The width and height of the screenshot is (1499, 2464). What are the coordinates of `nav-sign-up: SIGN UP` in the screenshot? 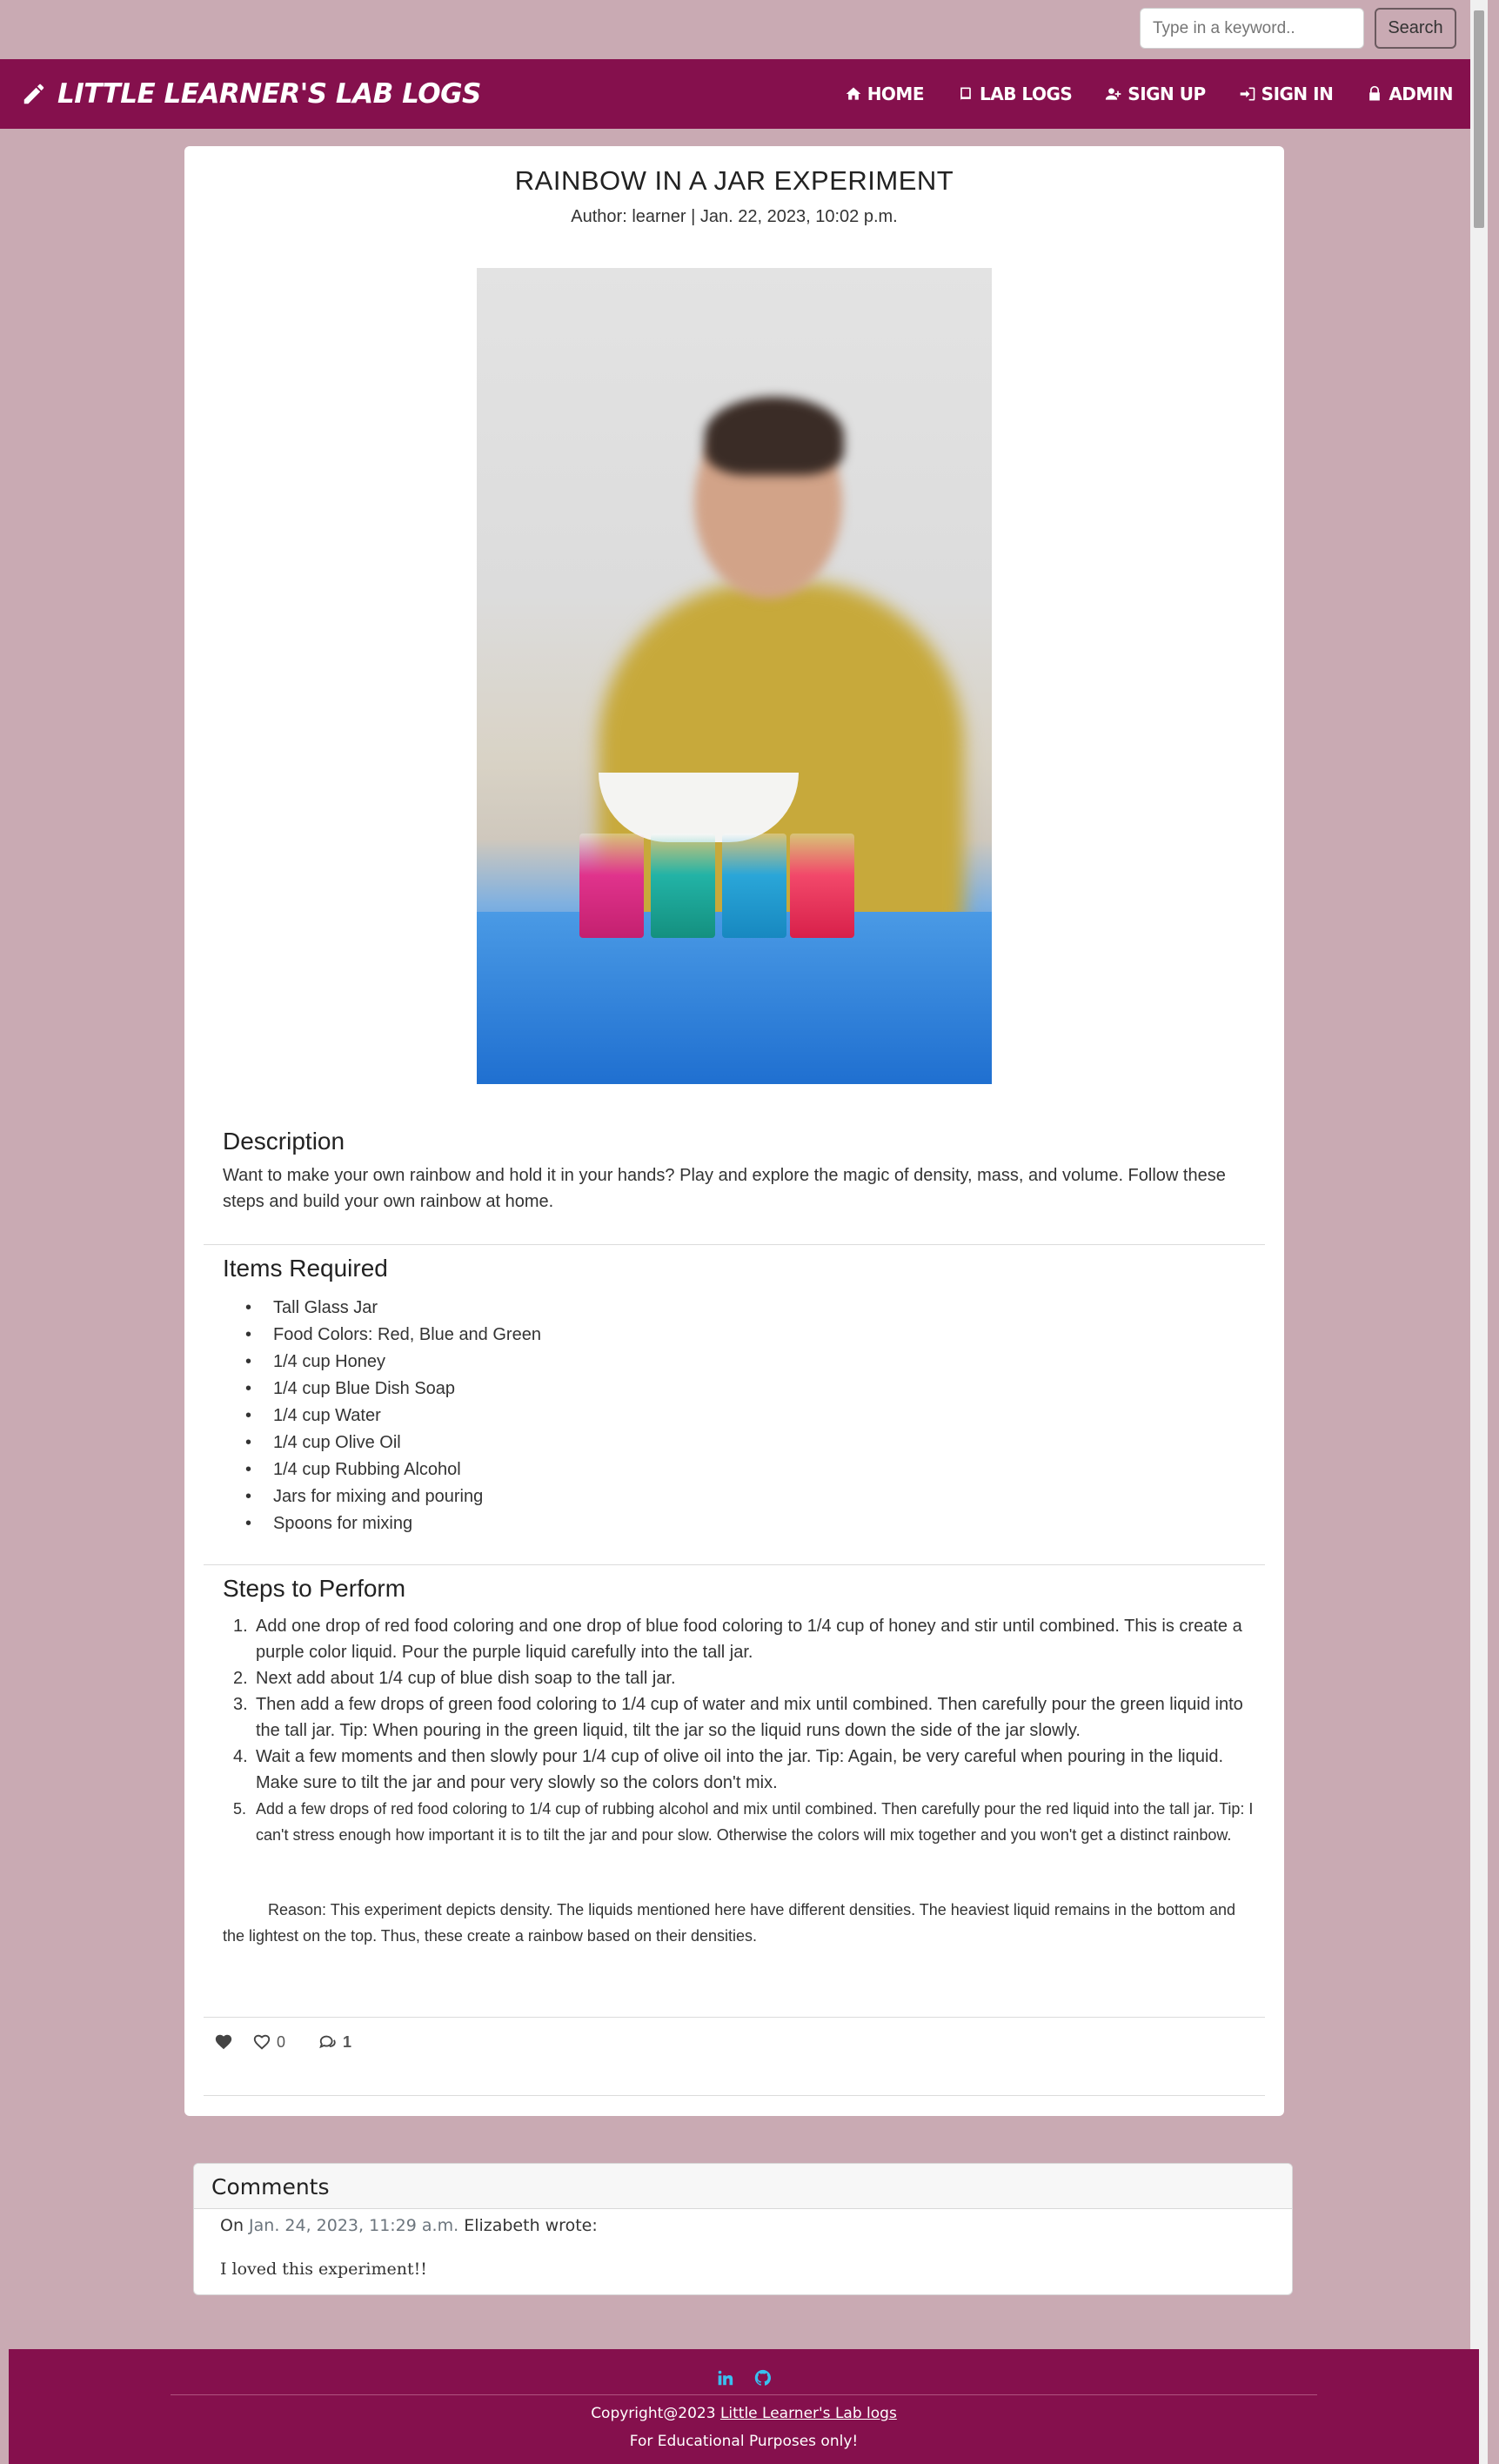 It's located at (1155, 94).